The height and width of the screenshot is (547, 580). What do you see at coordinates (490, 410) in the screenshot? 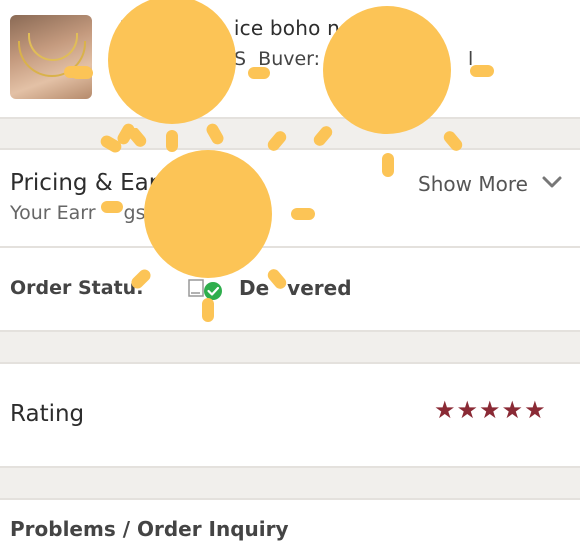
I see `star-rating: ★★★★★` at bounding box center [490, 410].